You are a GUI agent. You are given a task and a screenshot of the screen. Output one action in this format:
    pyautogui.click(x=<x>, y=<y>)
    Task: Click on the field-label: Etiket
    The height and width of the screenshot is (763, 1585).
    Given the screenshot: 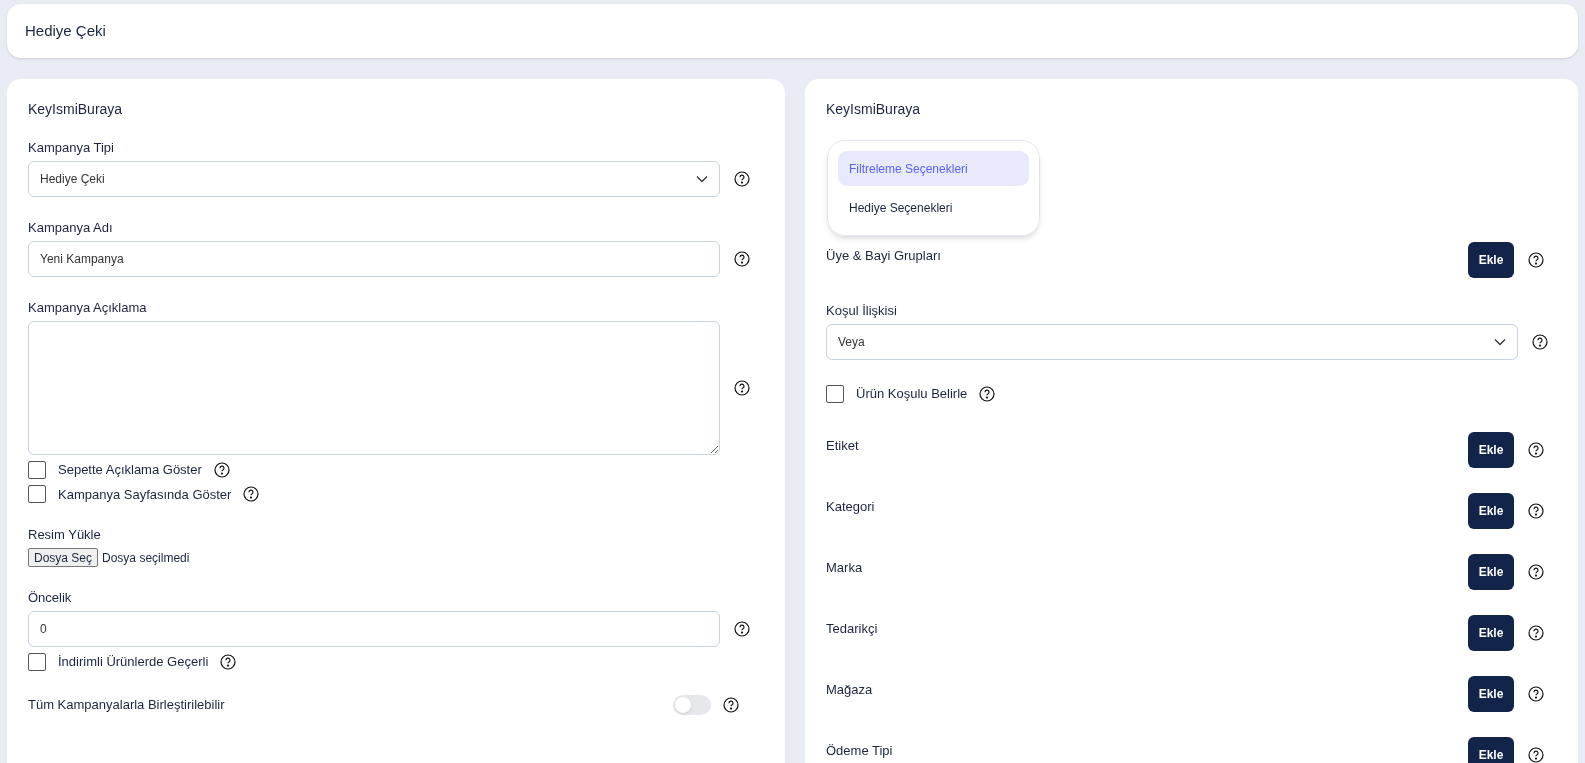 What is the action you would take?
    pyautogui.click(x=843, y=445)
    